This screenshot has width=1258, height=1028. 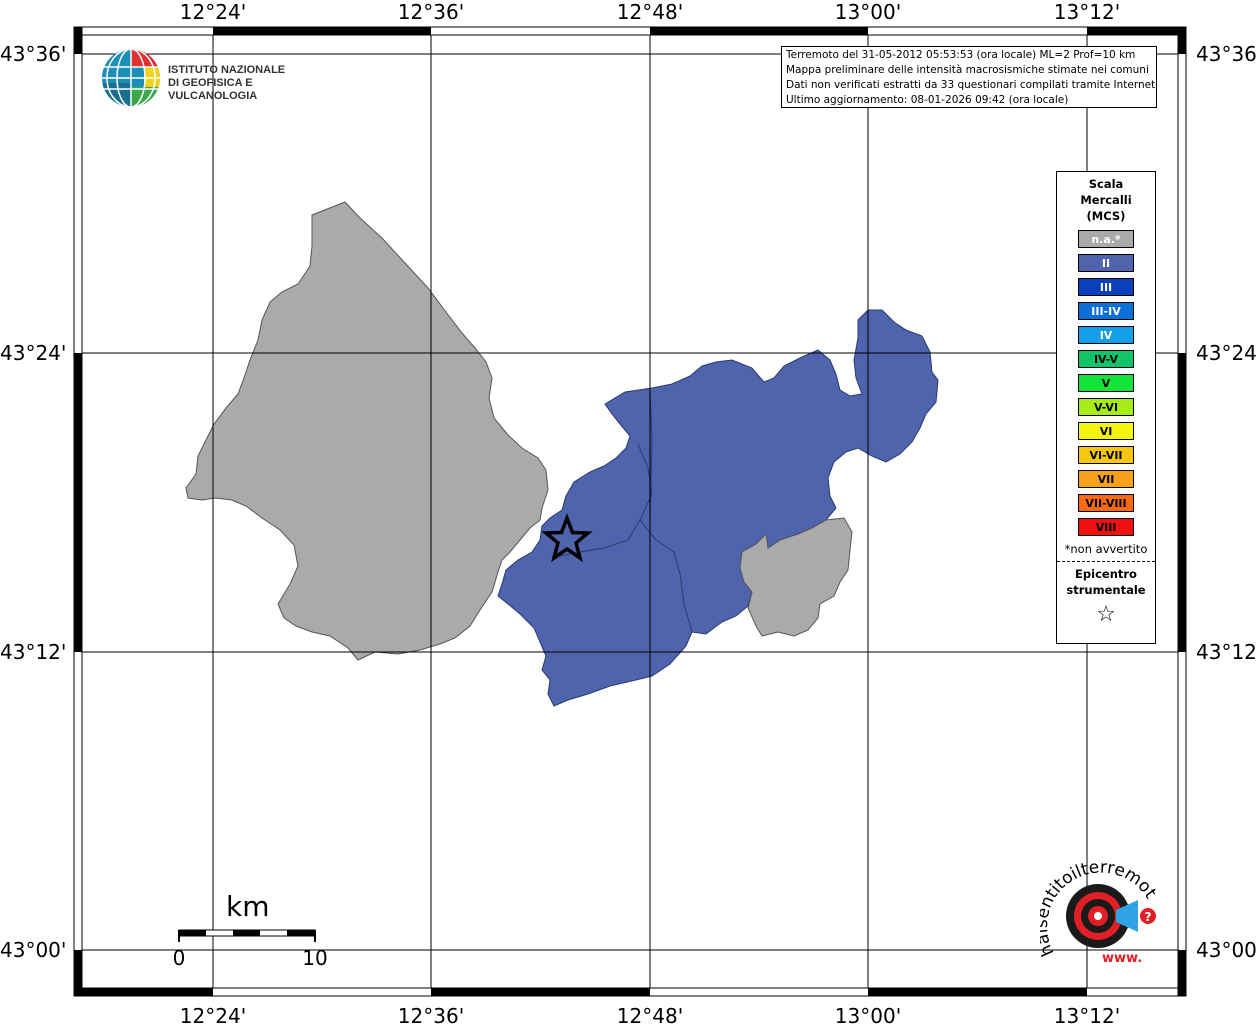 What do you see at coordinates (227, 70) in the screenshot?
I see `ingv-name-line1: ISTITUTO NAZIONALE` at bounding box center [227, 70].